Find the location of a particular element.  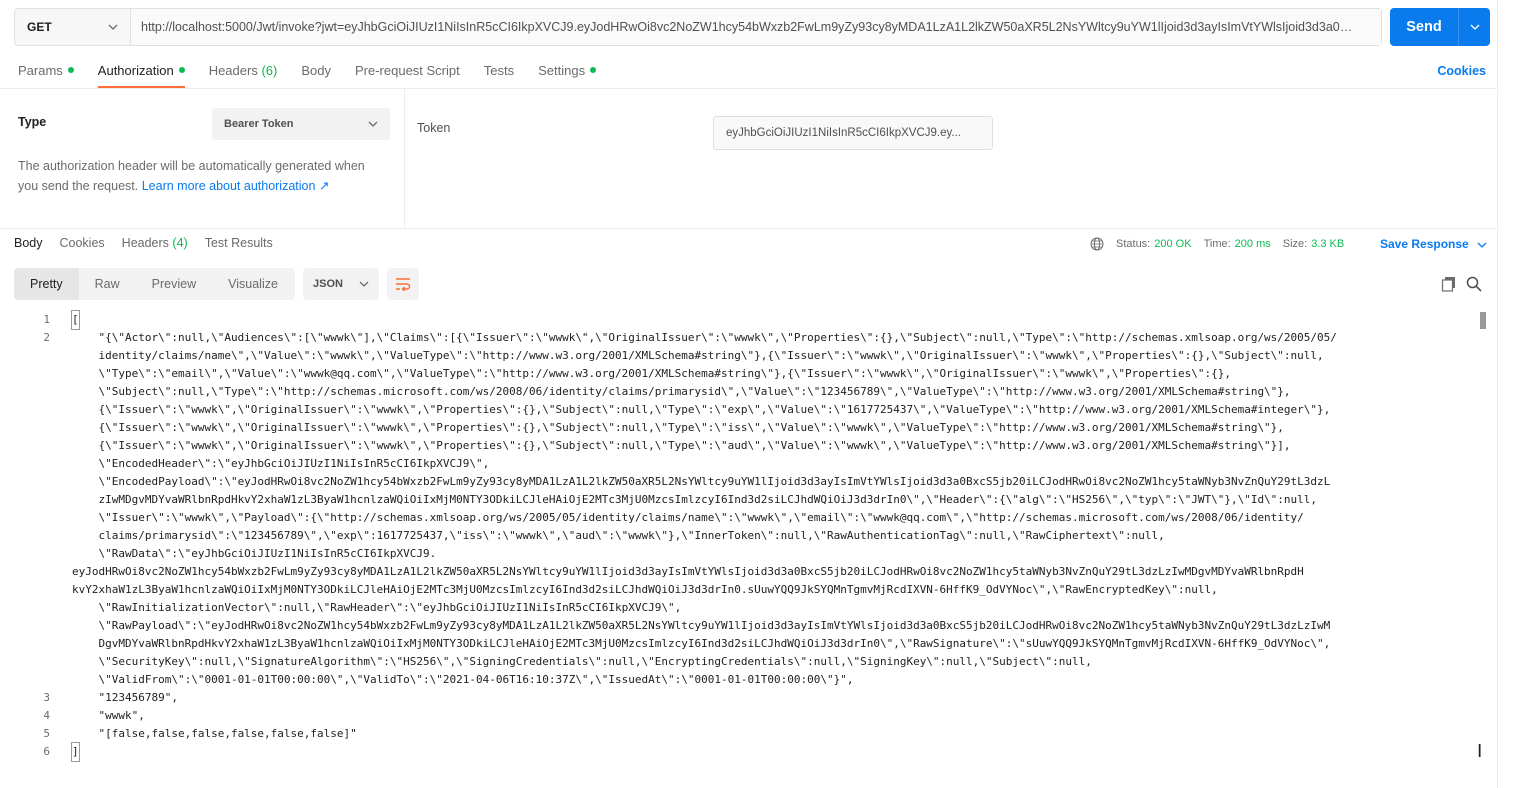

line-number: 5 is located at coordinates (46, 733).